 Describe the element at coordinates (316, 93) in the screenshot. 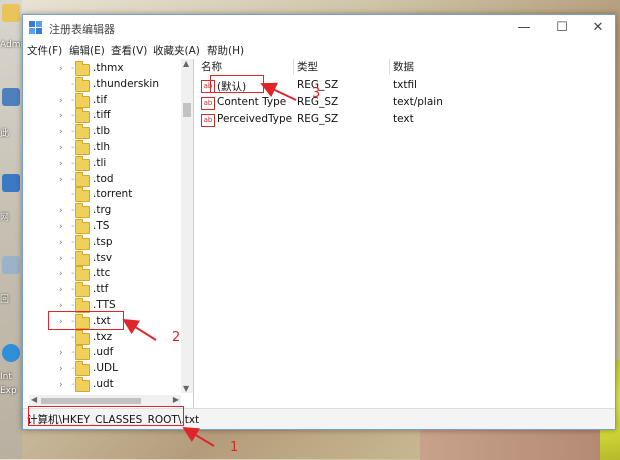

I see `annotation-number-3: 3` at that location.